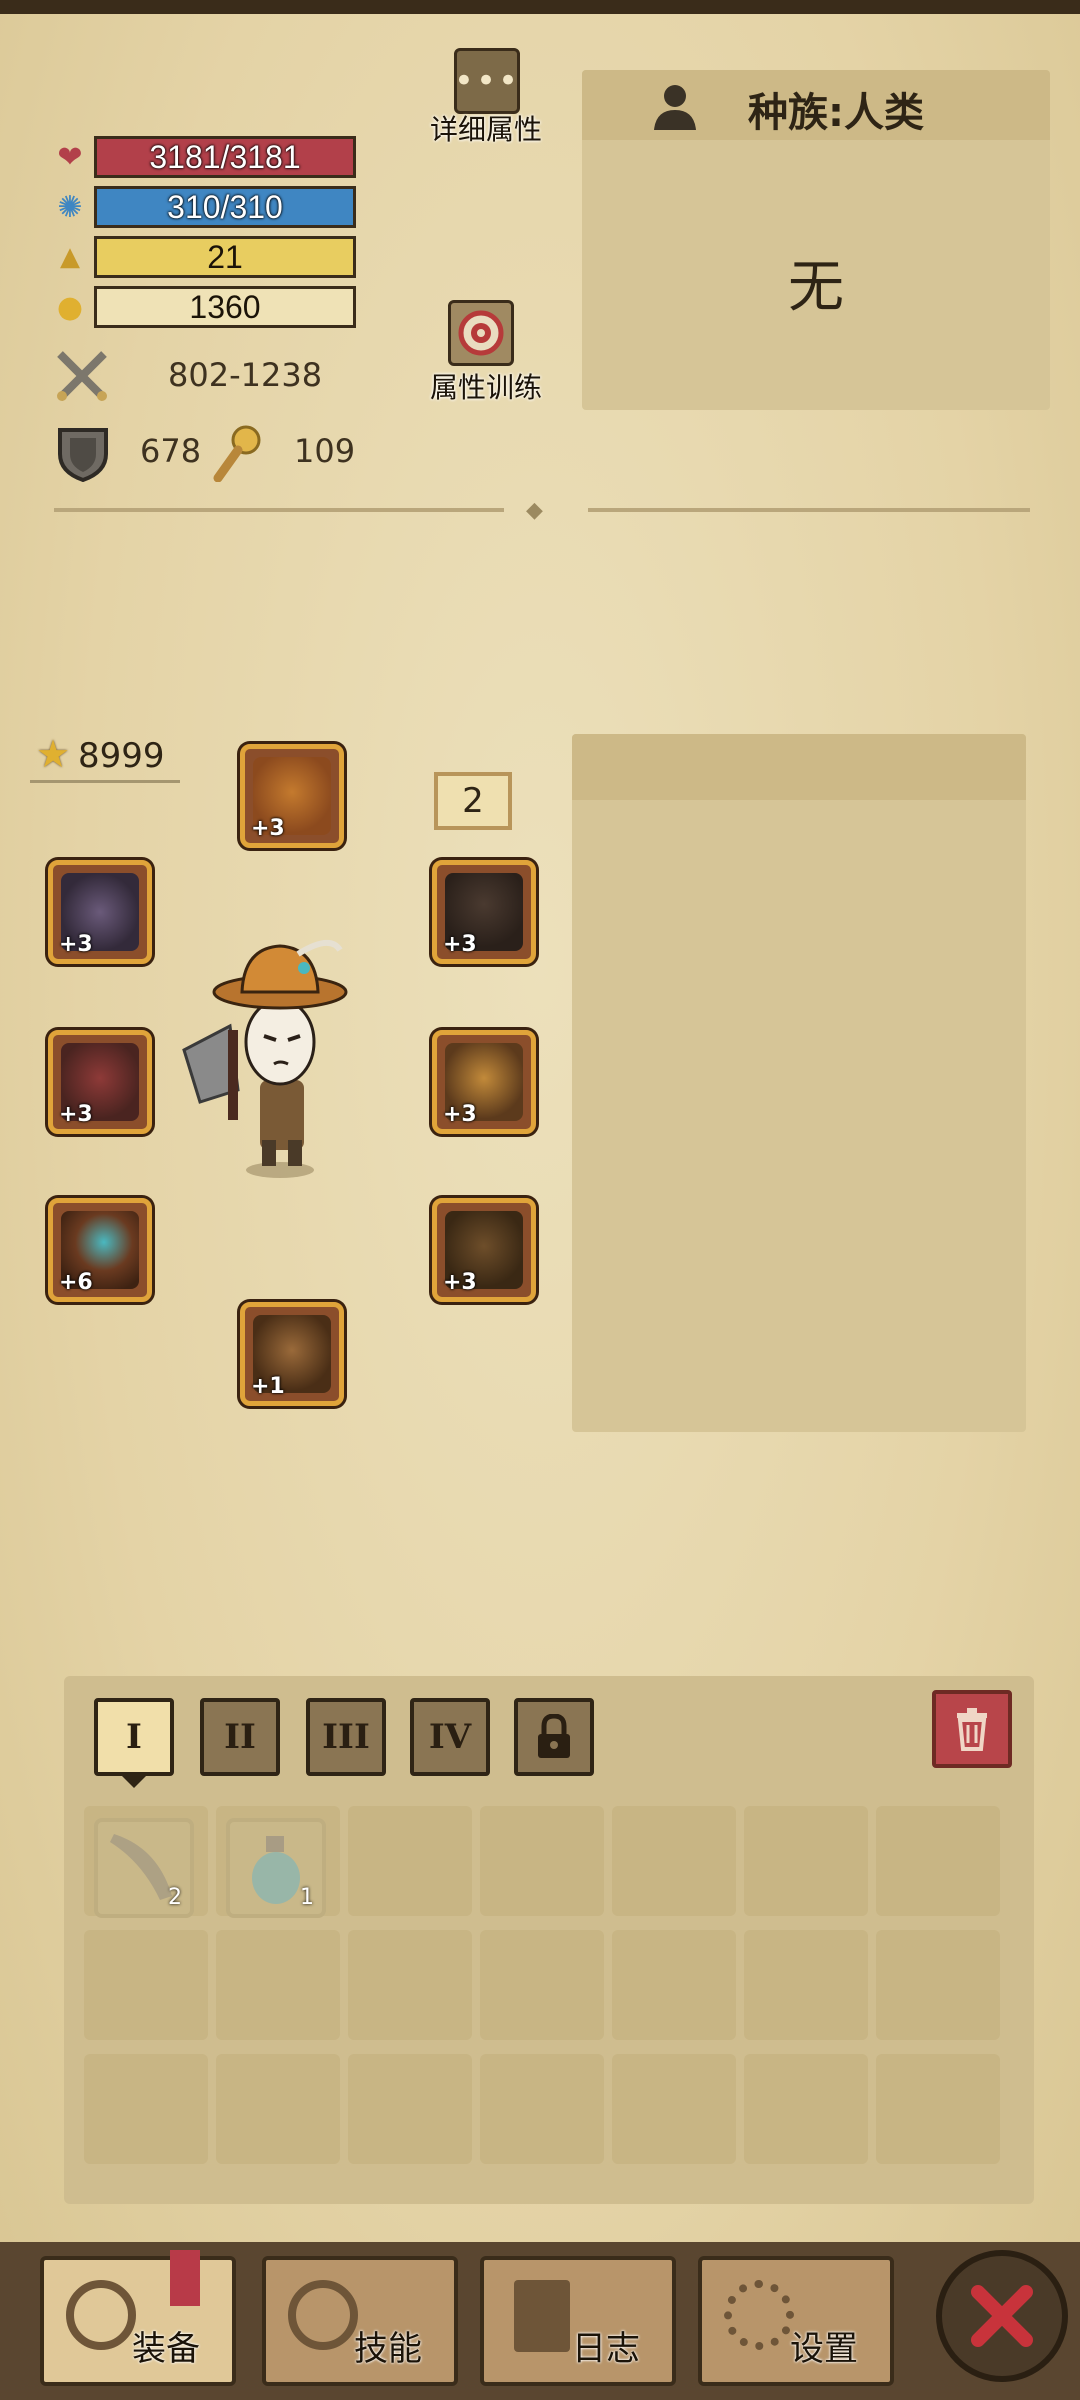  Describe the element at coordinates (360, 2321) in the screenshot. I see `nav-skills-button: 技能` at that location.